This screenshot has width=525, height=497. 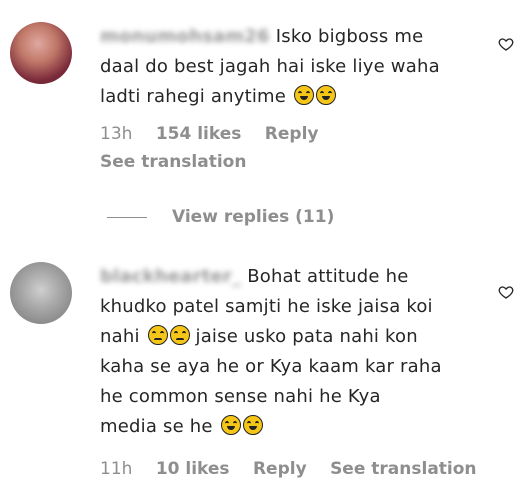 What do you see at coordinates (116, 134) in the screenshot?
I see `comment-time: 13h` at bounding box center [116, 134].